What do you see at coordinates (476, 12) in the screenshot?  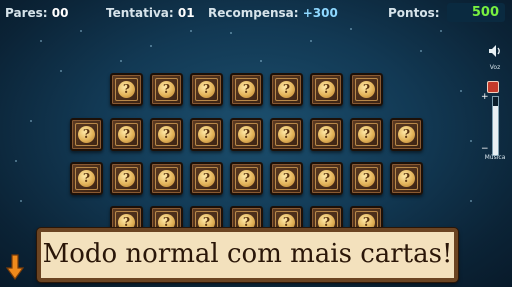 I see `points-value: 500` at bounding box center [476, 12].